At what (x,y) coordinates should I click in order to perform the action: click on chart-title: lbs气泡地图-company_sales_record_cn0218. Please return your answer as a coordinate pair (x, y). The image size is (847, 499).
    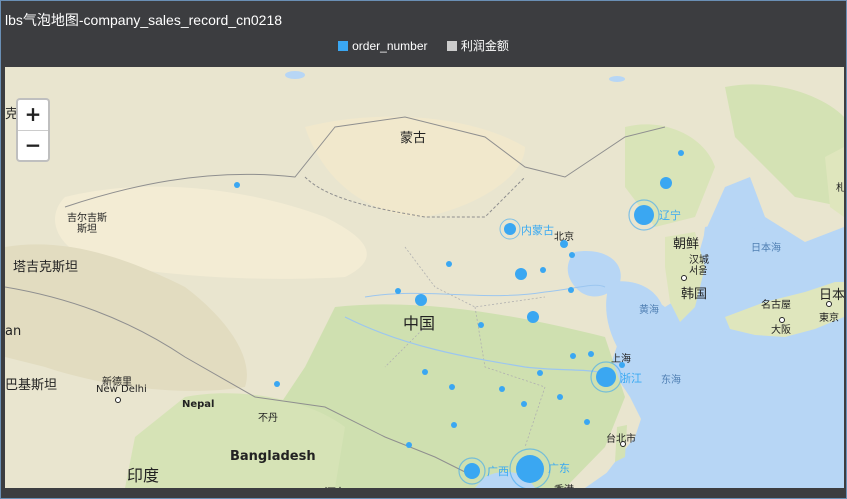
    Looking at the image, I should click on (144, 20).